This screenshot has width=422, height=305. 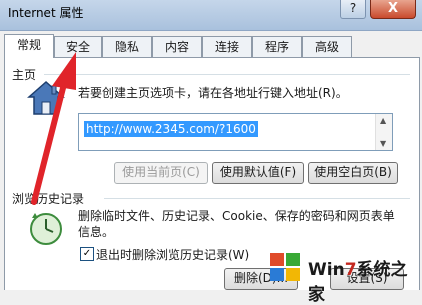 What do you see at coordinates (46, 97) in the screenshot?
I see `home-page-icon` at bounding box center [46, 97].